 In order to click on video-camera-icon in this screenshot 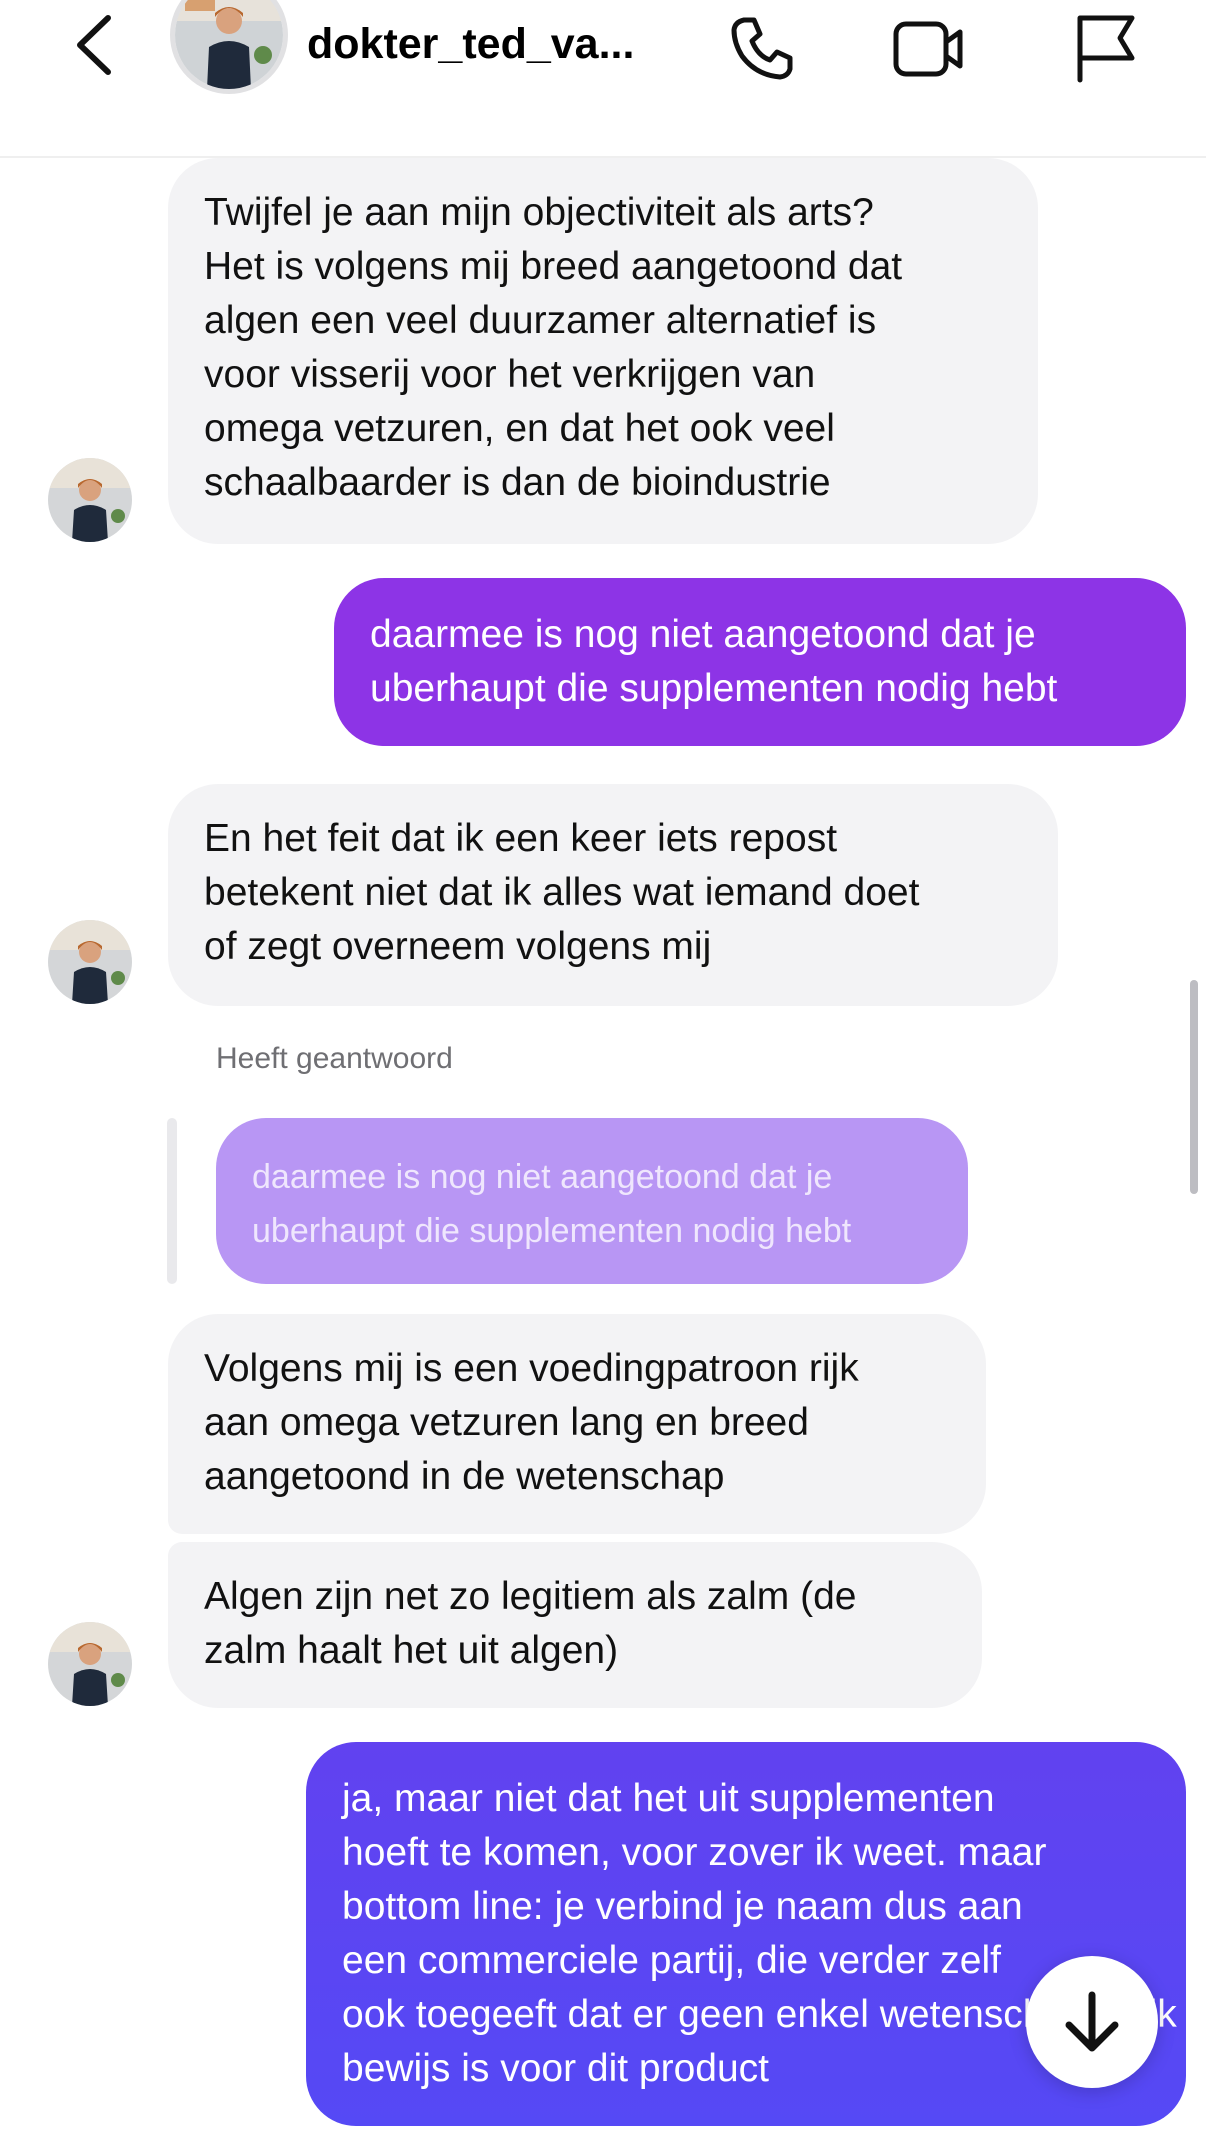, I will do `click(928, 49)`.